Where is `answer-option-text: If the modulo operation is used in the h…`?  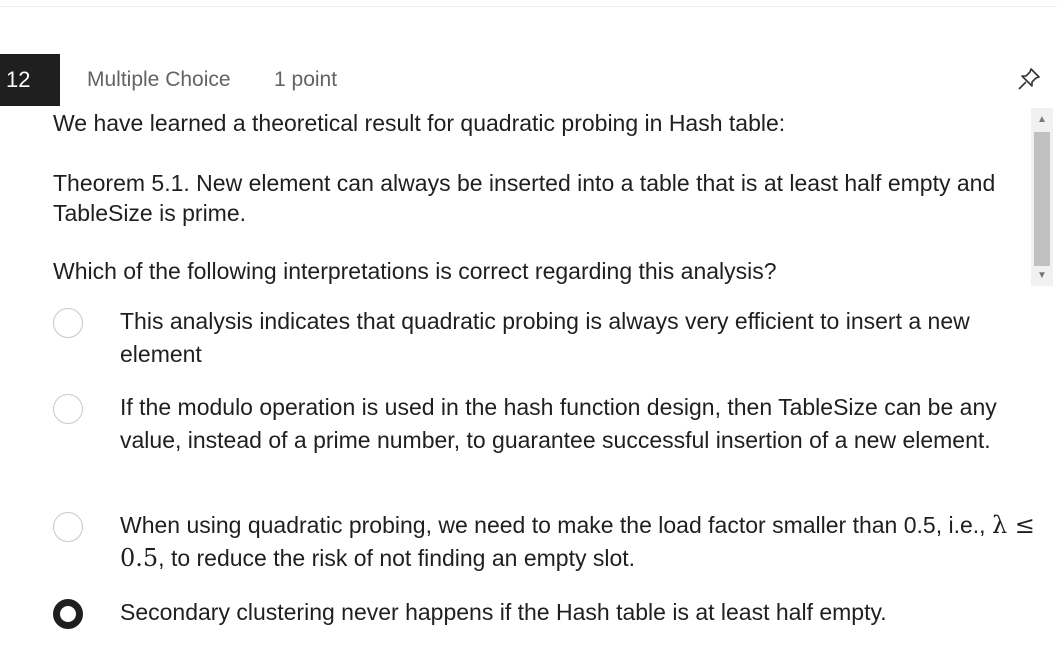 answer-option-text: If the modulo operation is used in the h… is located at coordinates (558, 423).